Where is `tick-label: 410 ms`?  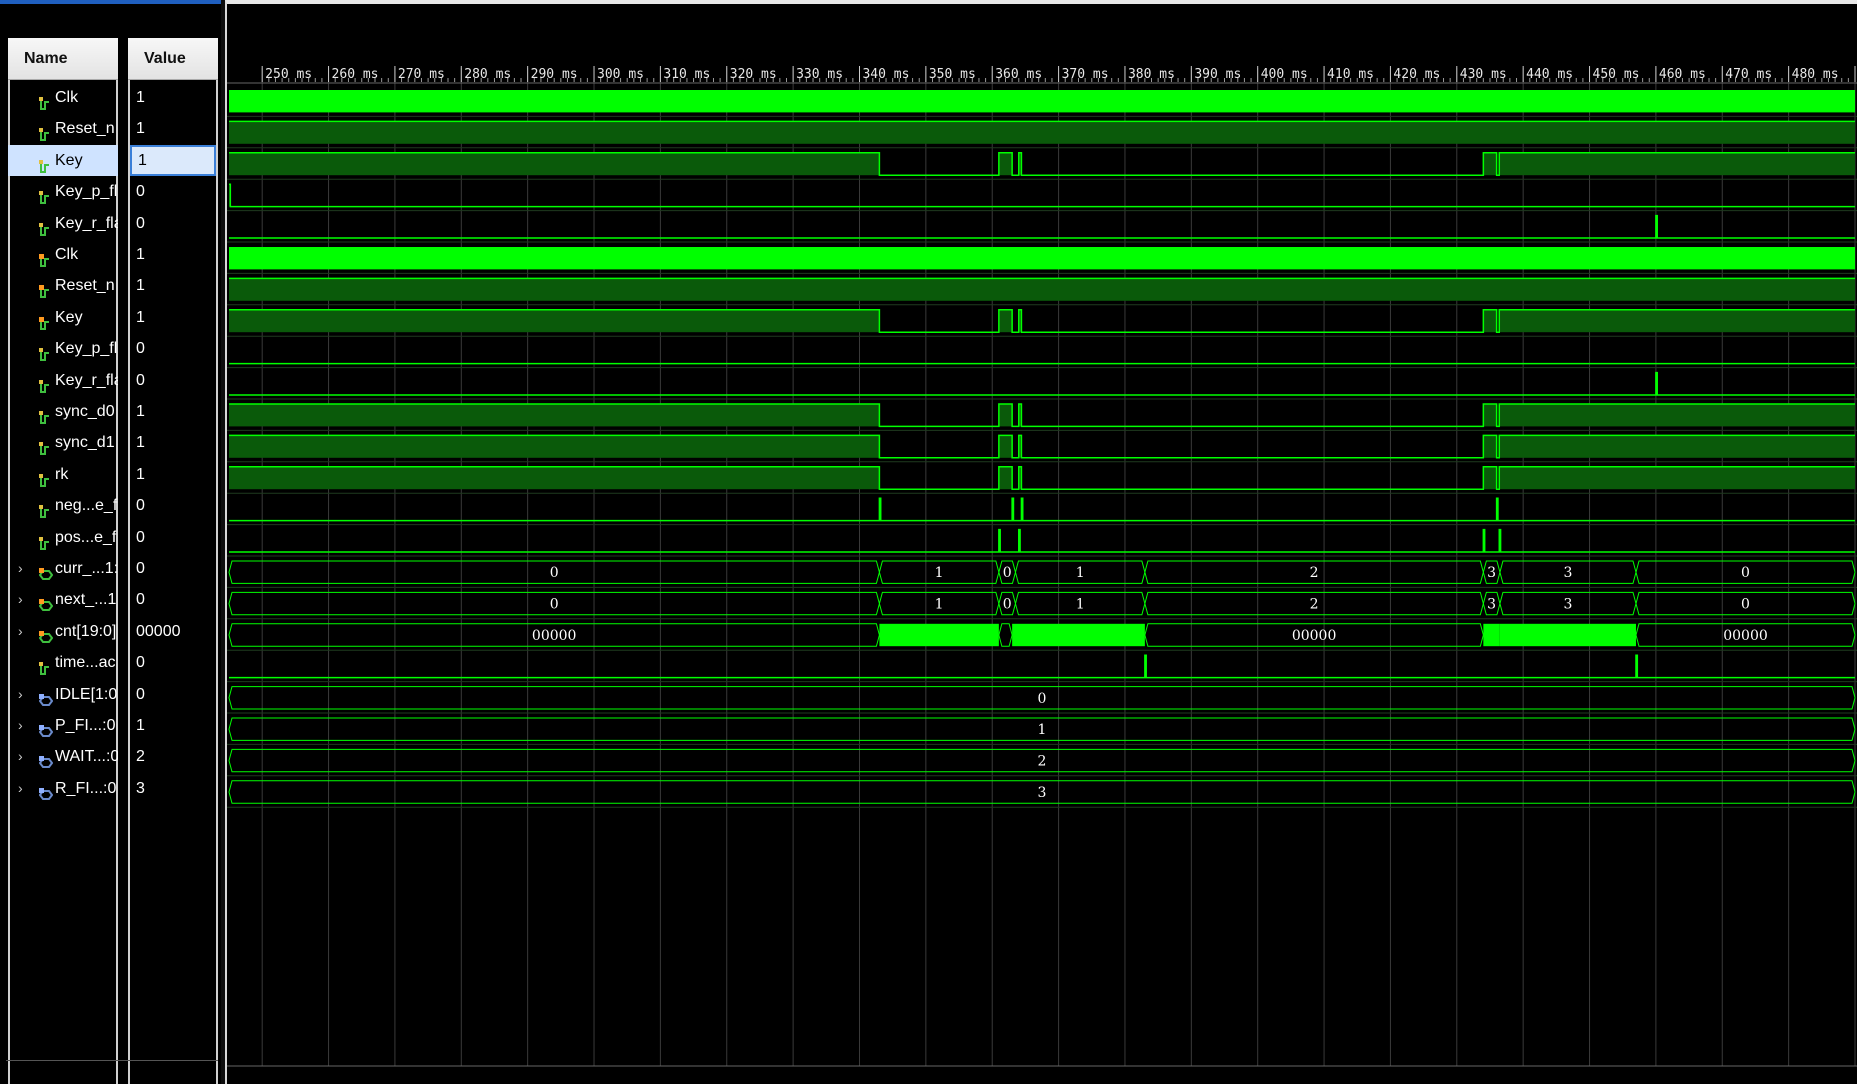
tick-label: 410 ms is located at coordinates (1350, 74).